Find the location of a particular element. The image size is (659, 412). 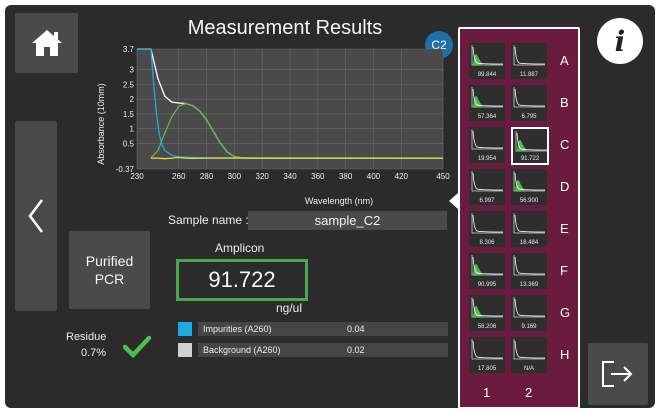

impurities-swatch is located at coordinates (185, 329).